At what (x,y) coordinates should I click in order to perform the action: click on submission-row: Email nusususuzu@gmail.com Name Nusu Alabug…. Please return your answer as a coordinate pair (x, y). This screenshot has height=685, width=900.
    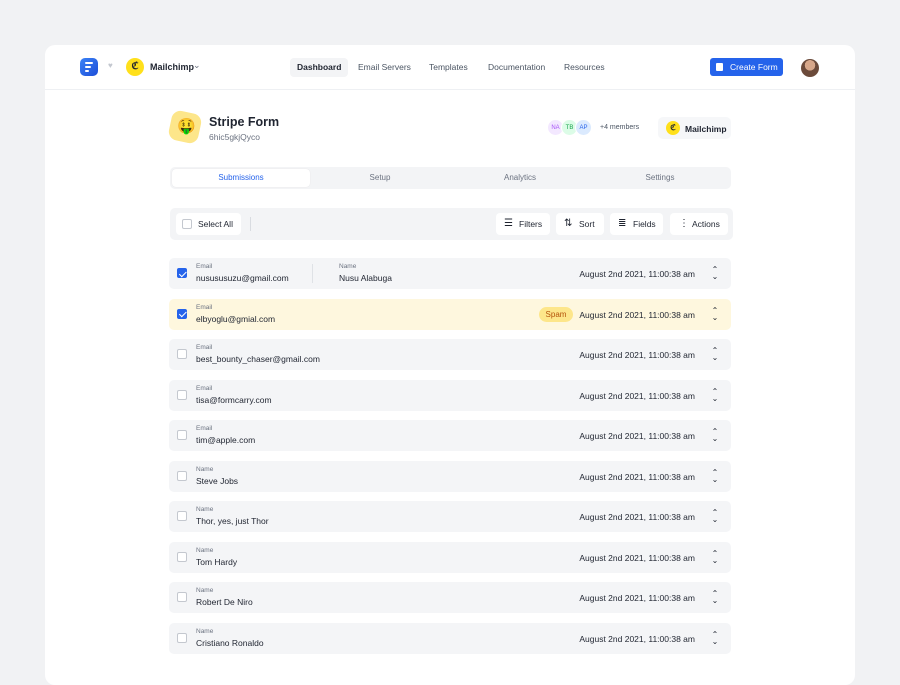
    Looking at the image, I should click on (450, 273).